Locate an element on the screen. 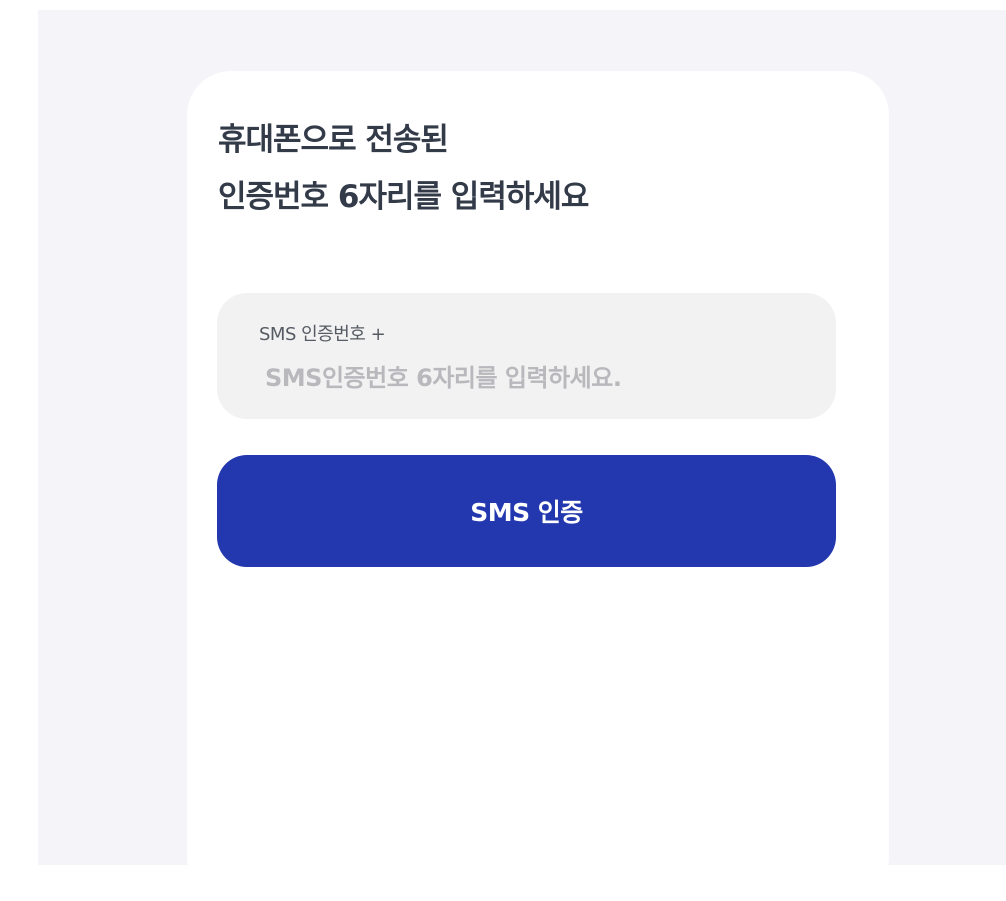 The image size is (1006, 901). sms-code-label: SMS 인증번호 + is located at coordinates (322, 334).